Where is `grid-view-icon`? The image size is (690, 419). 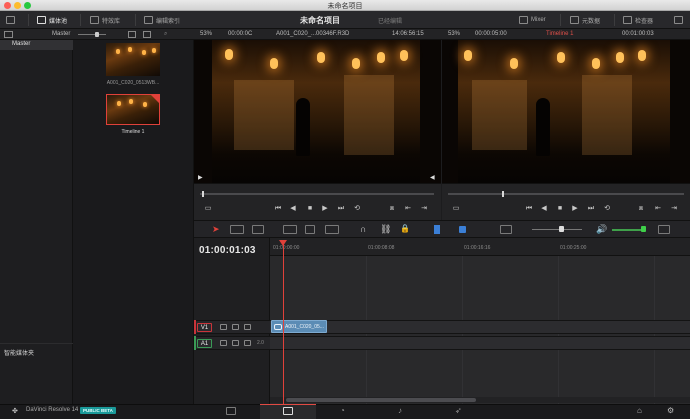 grid-view-icon is located at coordinates (132, 34).